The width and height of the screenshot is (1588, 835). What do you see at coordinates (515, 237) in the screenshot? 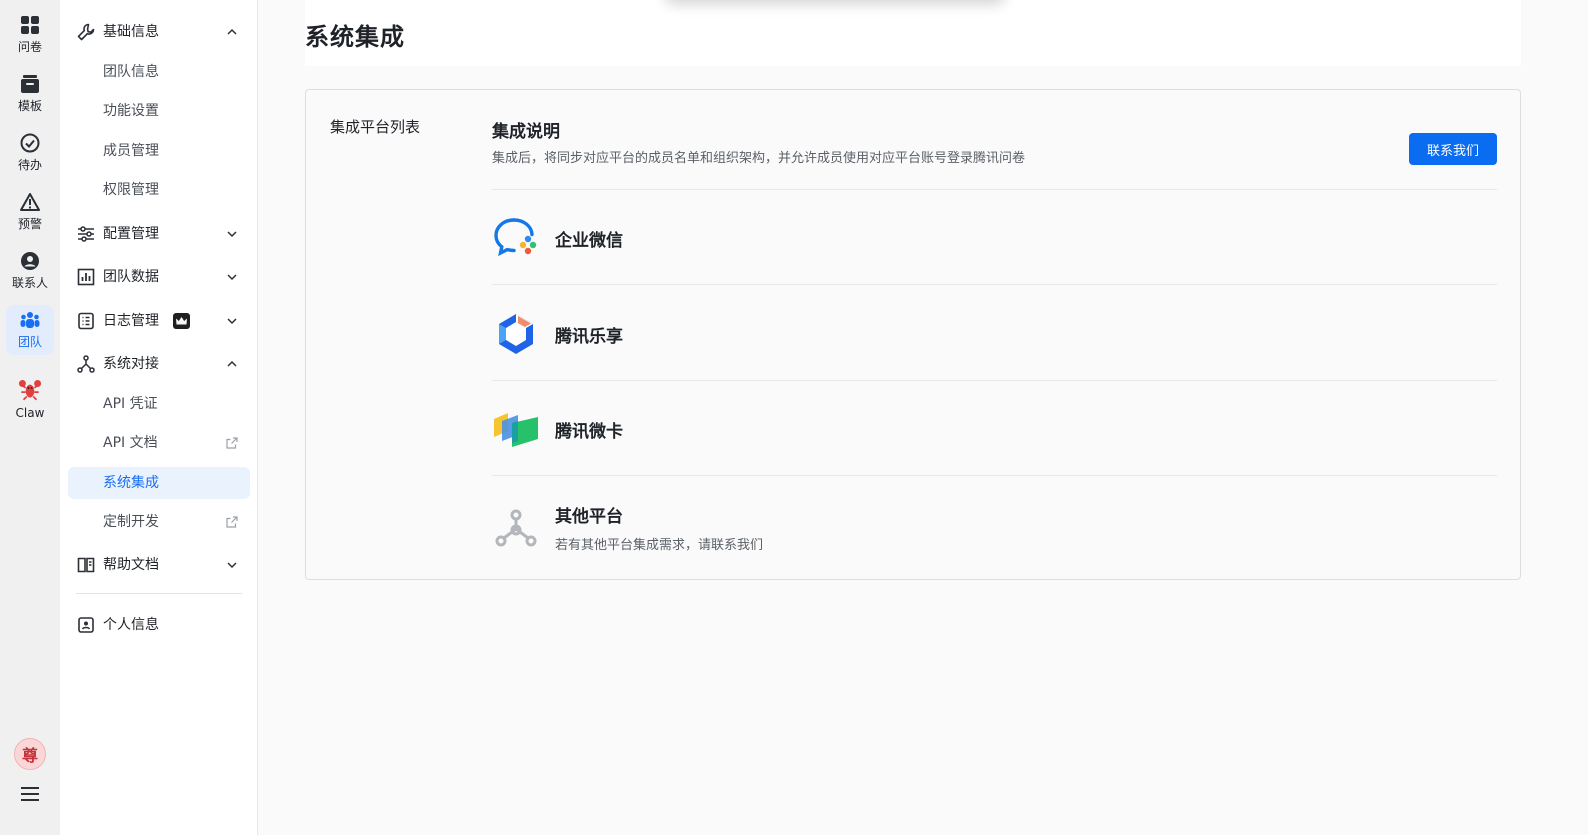
I see `wecom-logo-icon` at bounding box center [515, 237].